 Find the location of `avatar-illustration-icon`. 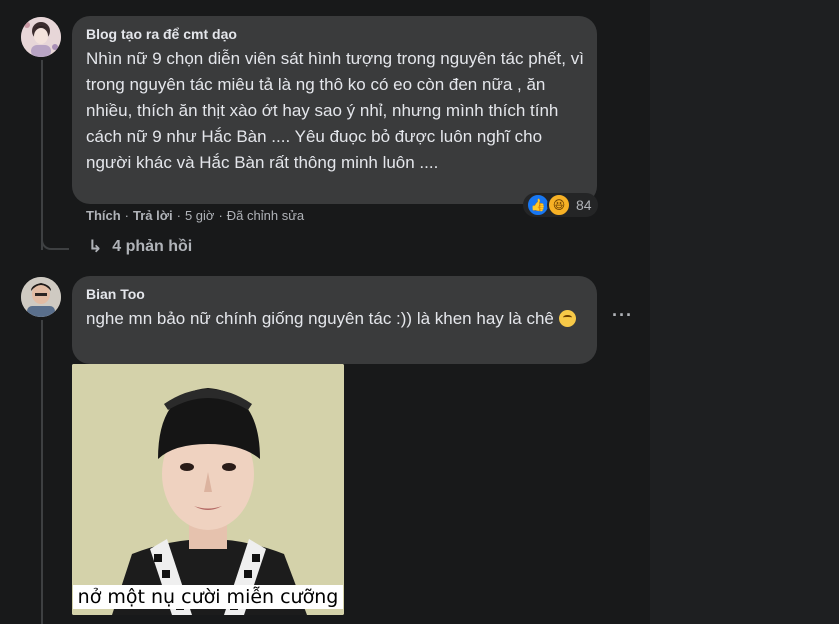

avatar-illustration-icon is located at coordinates (41, 37).